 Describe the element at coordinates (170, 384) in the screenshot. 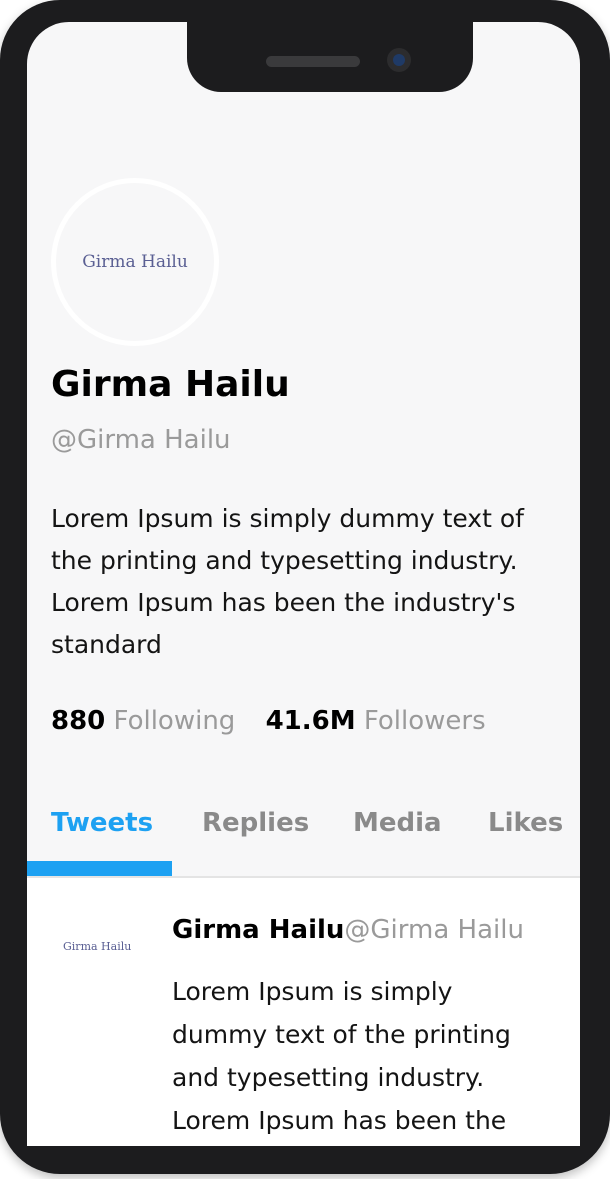

I see `profile-name: Girma Hailu` at that location.